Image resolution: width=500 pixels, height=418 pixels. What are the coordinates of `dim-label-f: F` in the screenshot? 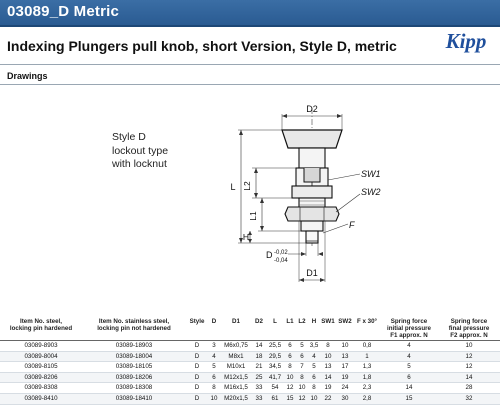 It's located at (352, 225).